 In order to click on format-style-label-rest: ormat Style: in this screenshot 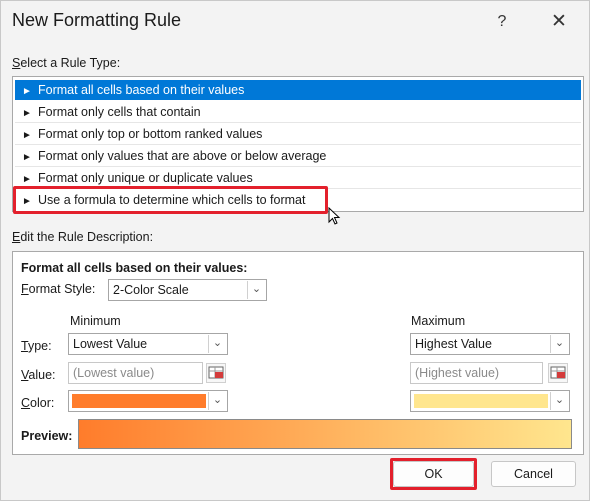, I will do `click(62, 289)`.